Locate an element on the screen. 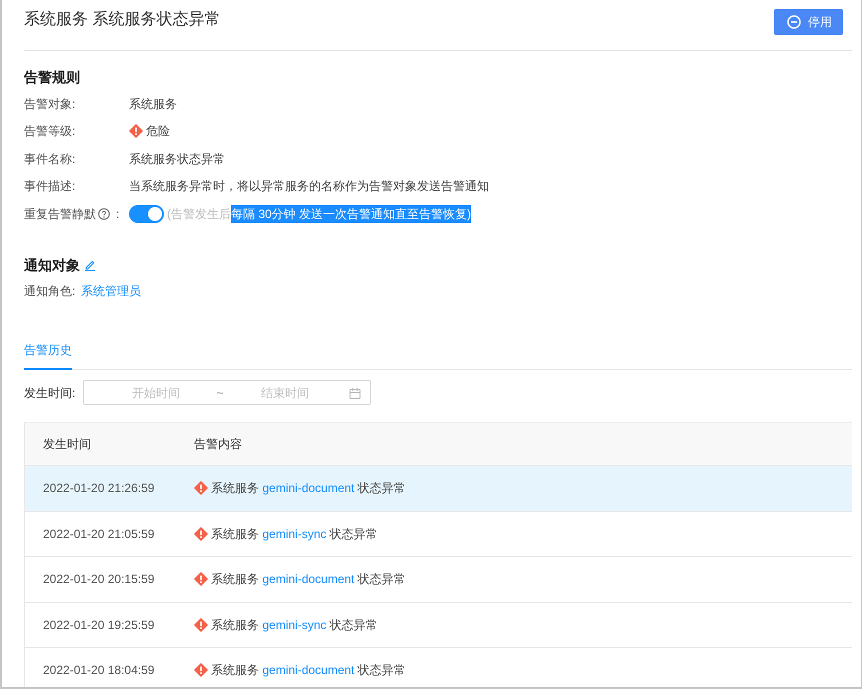 This screenshot has width=862, height=689. start-date-input: 开始时间 is located at coordinates (156, 392).